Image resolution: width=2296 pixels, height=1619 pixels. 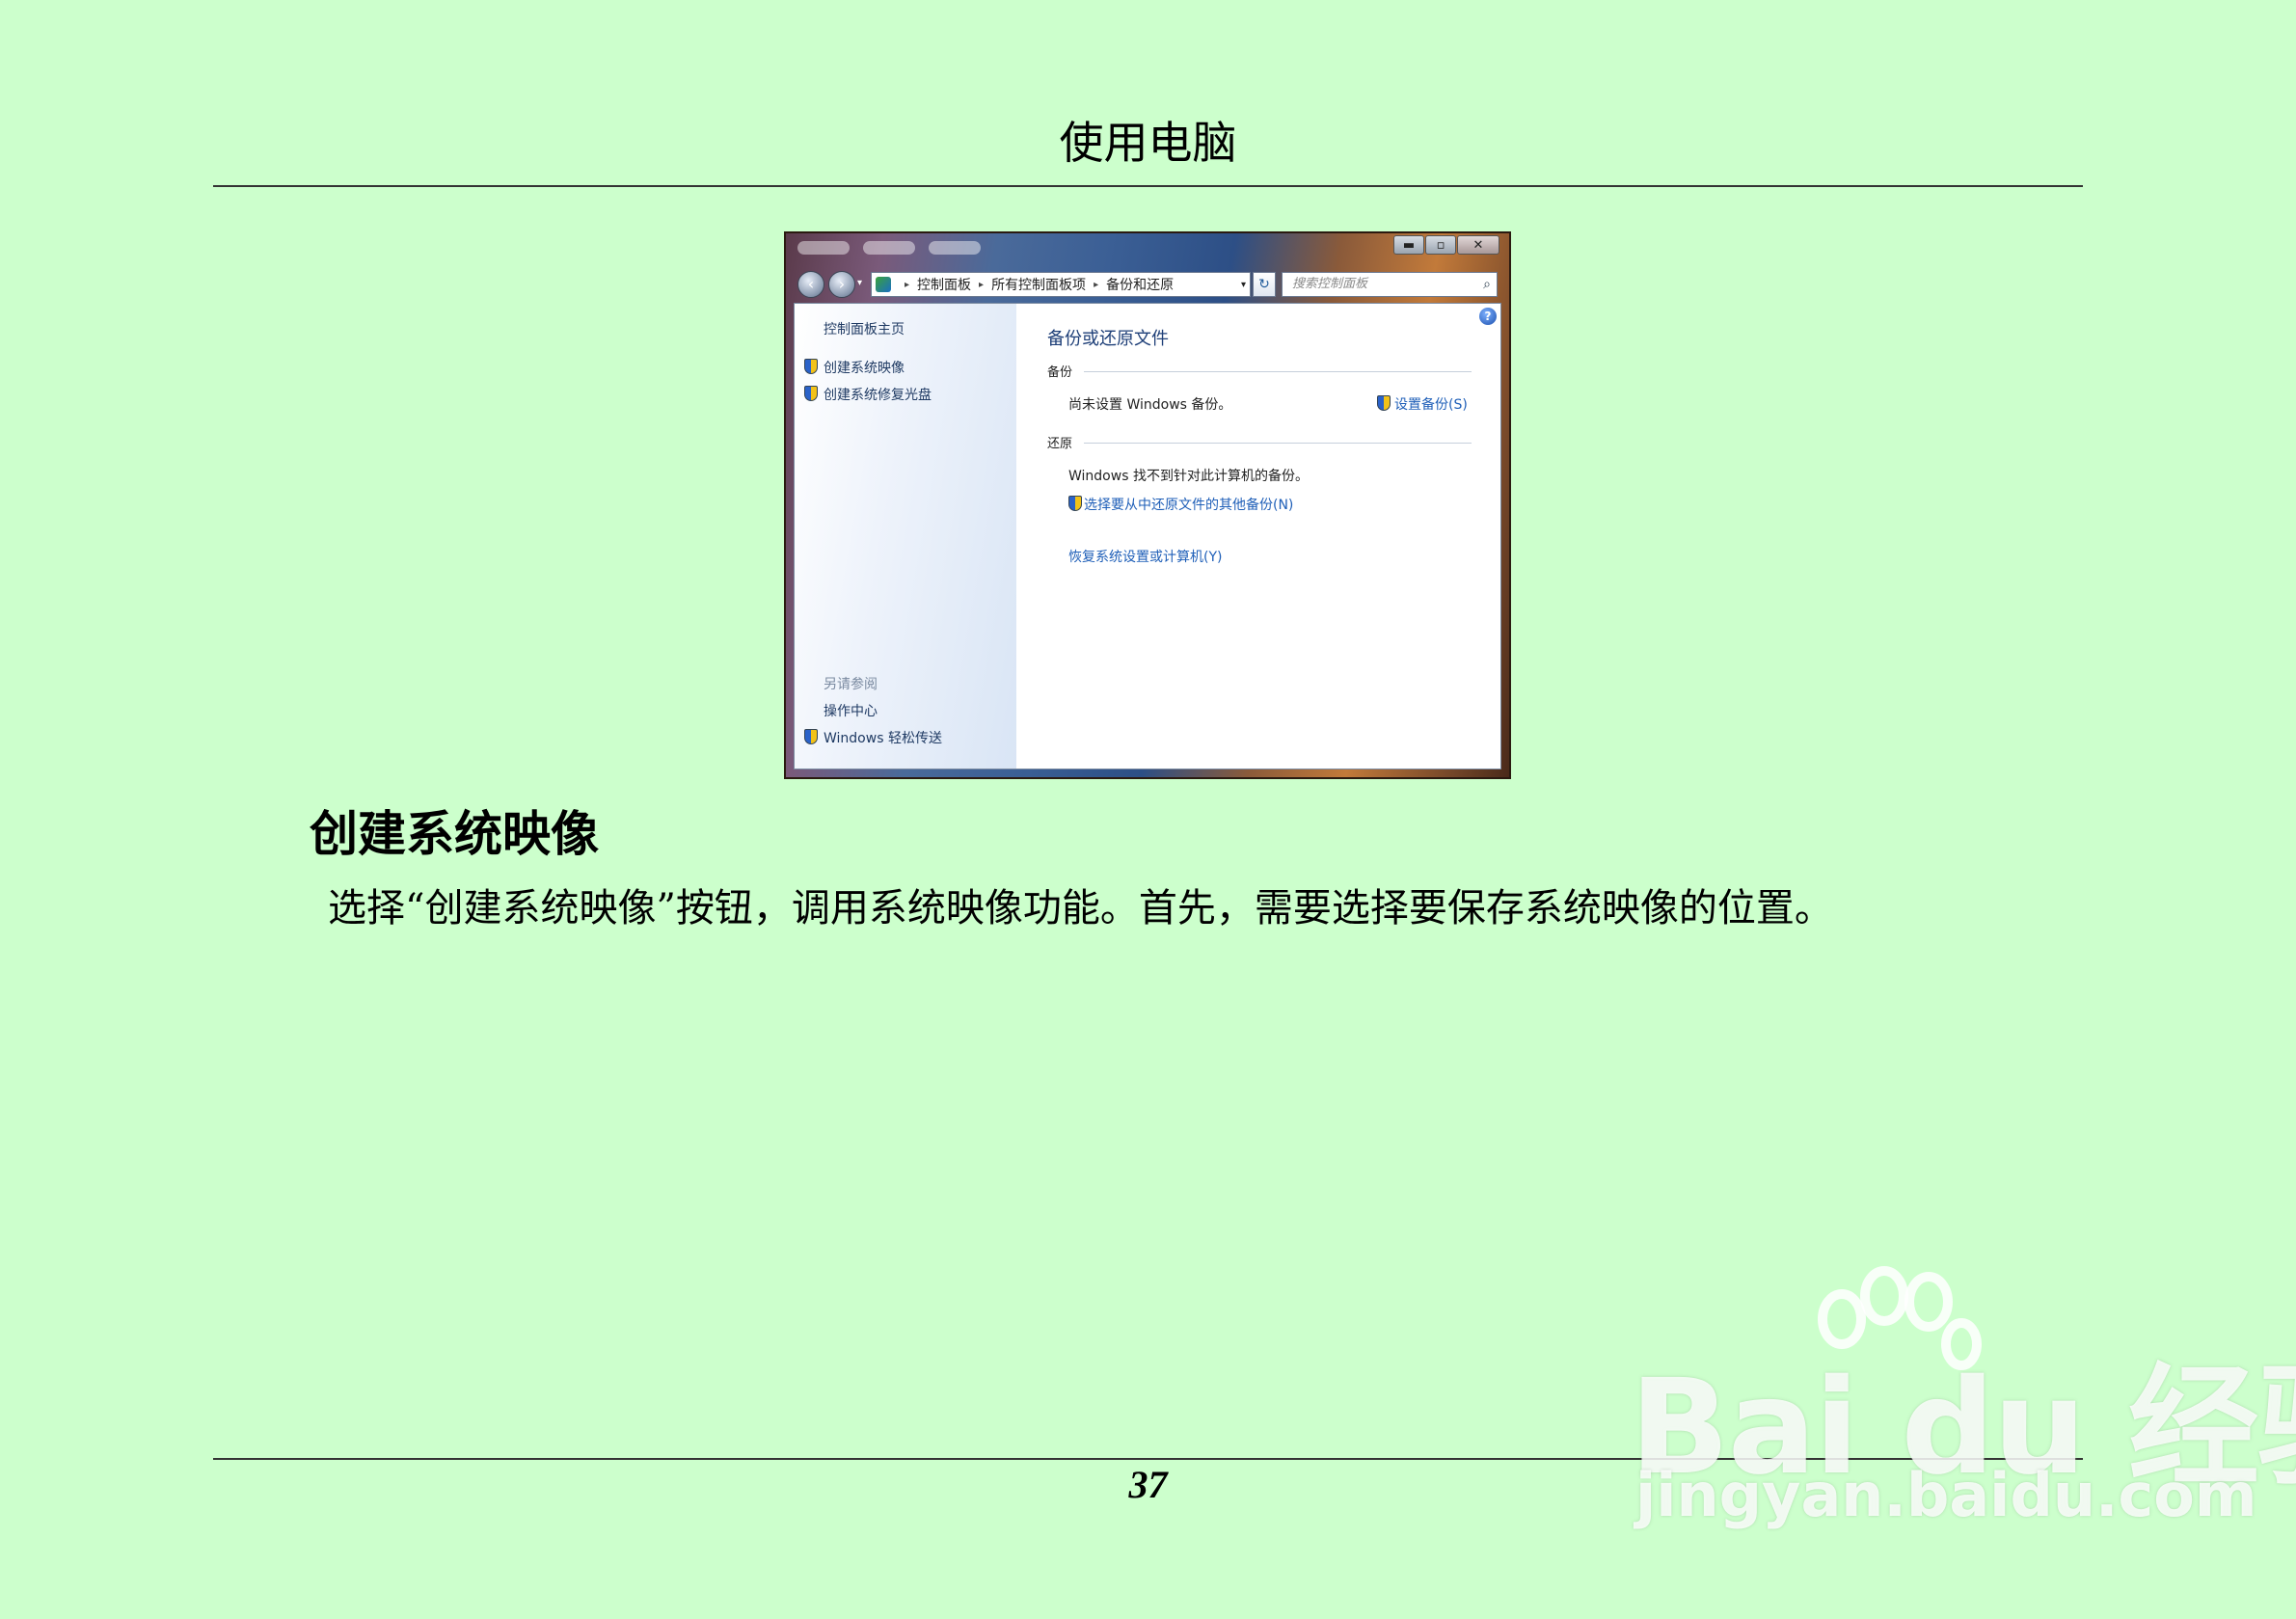 What do you see at coordinates (1264, 284) in the screenshot?
I see `refresh-button: ↻` at bounding box center [1264, 284].